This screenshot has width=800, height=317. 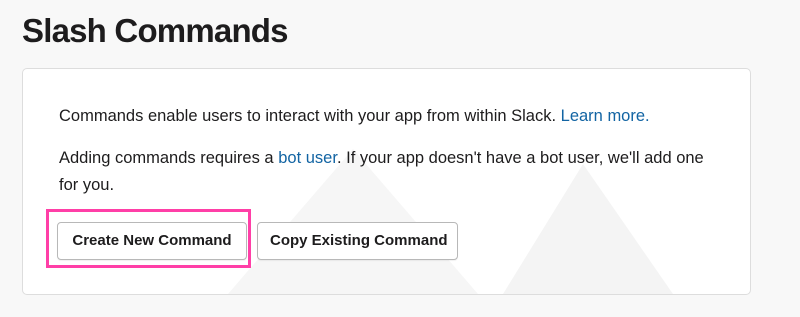 What do you see at coordinates (357, 241) in the screenshot?
I see `copy-existing-command-button: Copy Existing Command` at bounding box center [357, 241].